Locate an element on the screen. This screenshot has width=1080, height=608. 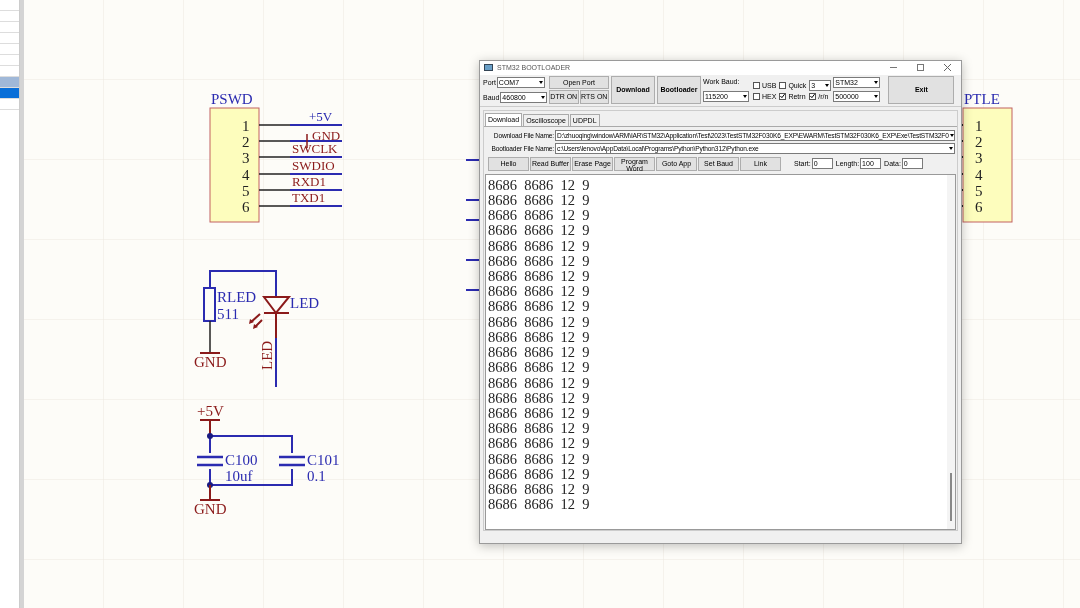
net-label: SWDIO is located at coordinates (313, 165).